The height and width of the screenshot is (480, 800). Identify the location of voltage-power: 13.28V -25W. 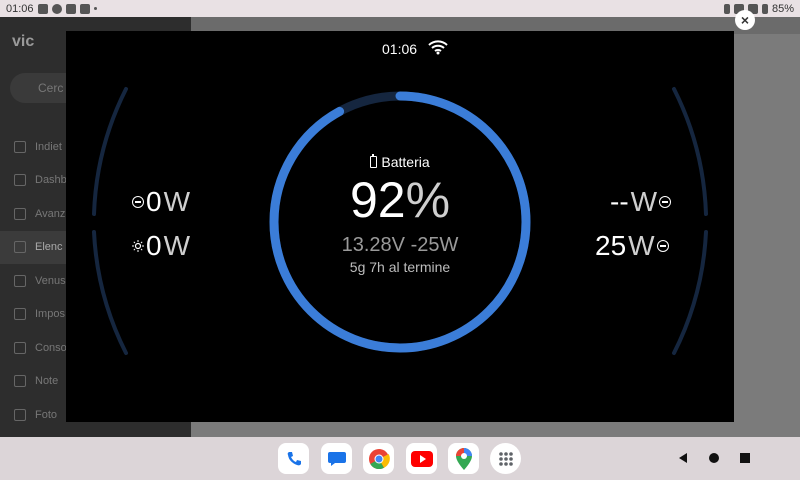
(400, 245).